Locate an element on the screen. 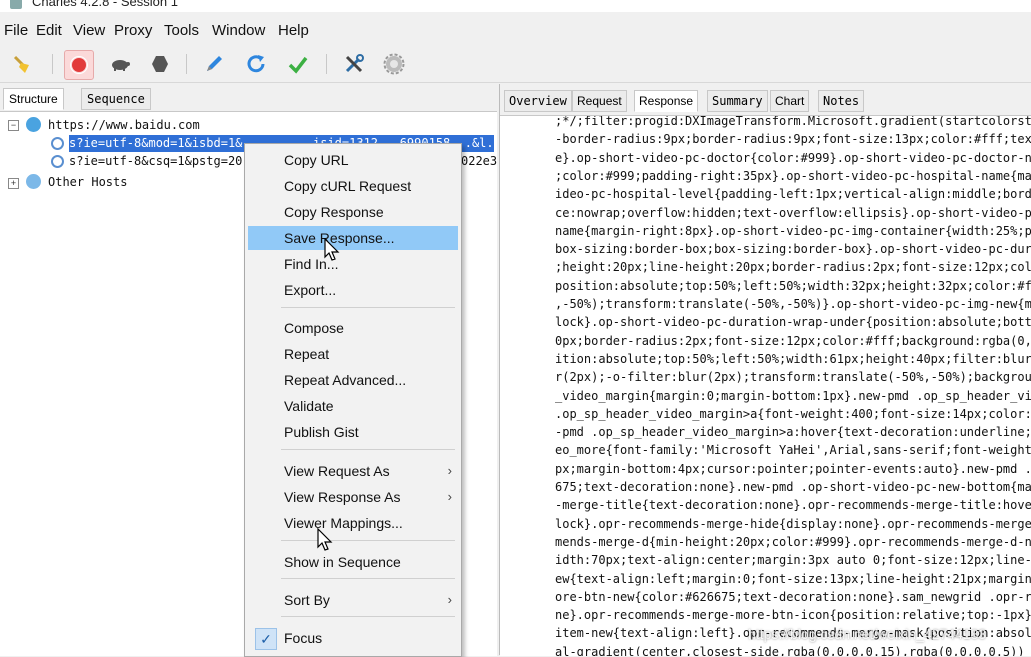 This screenshot has height=657, width=1031. menu-item-copy-curl-request: Copy cURL Request is located at coordinates (353, 186).